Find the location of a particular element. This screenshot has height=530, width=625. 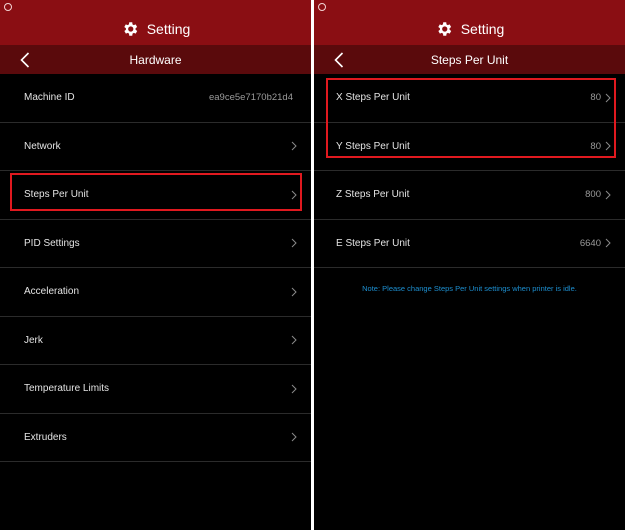

nav-bar: Hardware is located at coordinates (155, 59).